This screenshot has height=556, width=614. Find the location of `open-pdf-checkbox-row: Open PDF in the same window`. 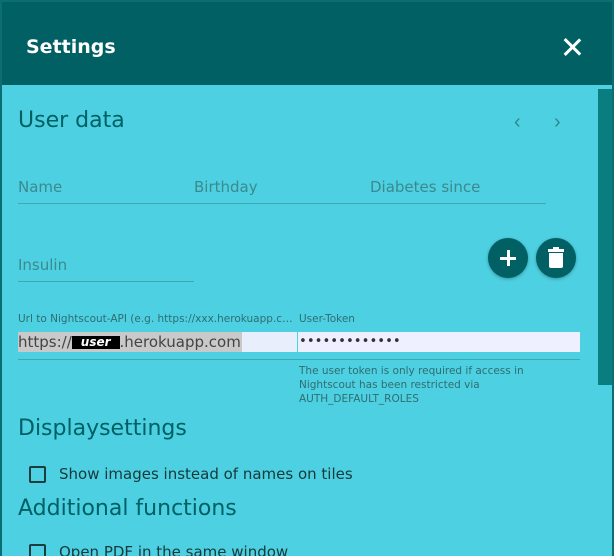

open-pdf-checkbox-row: Open PDF in the same window is located at coordinates (158, 549).